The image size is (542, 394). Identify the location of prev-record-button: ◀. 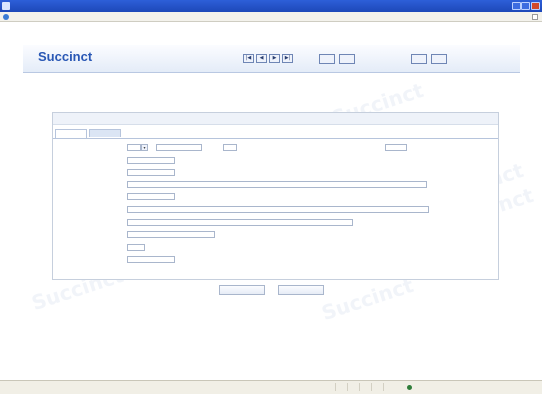
(261, 58).